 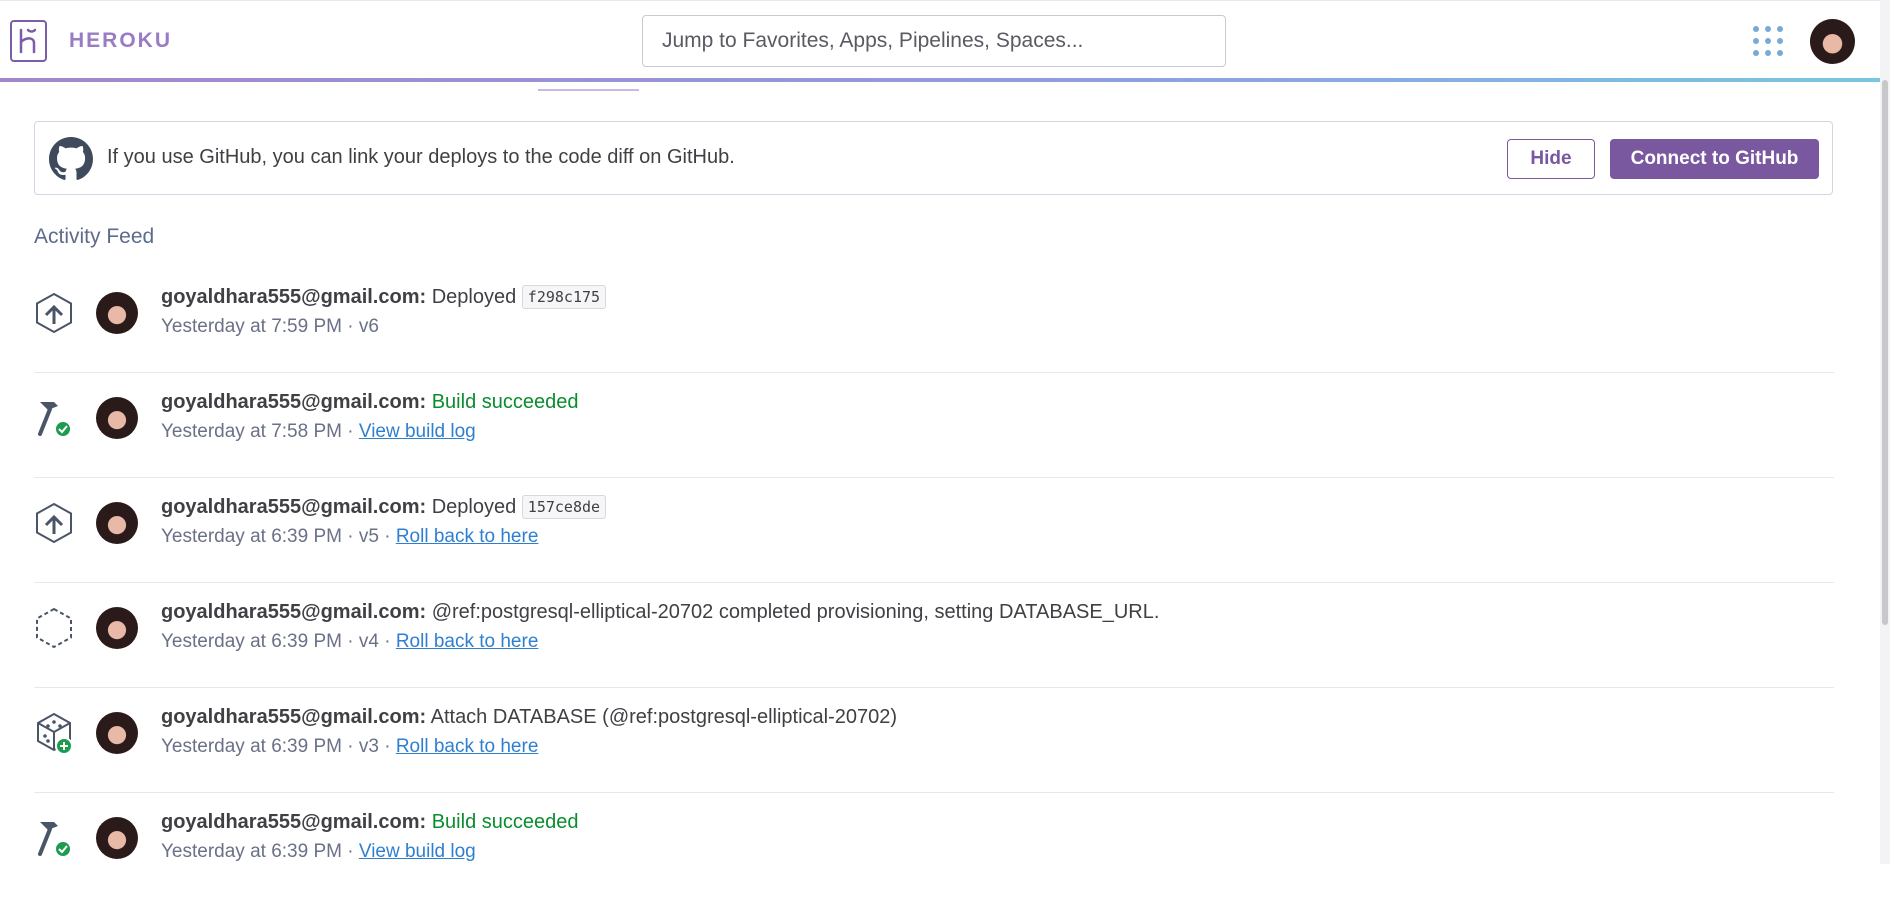 I want to click on page-scrollbar, so click(x=1885, y=432).